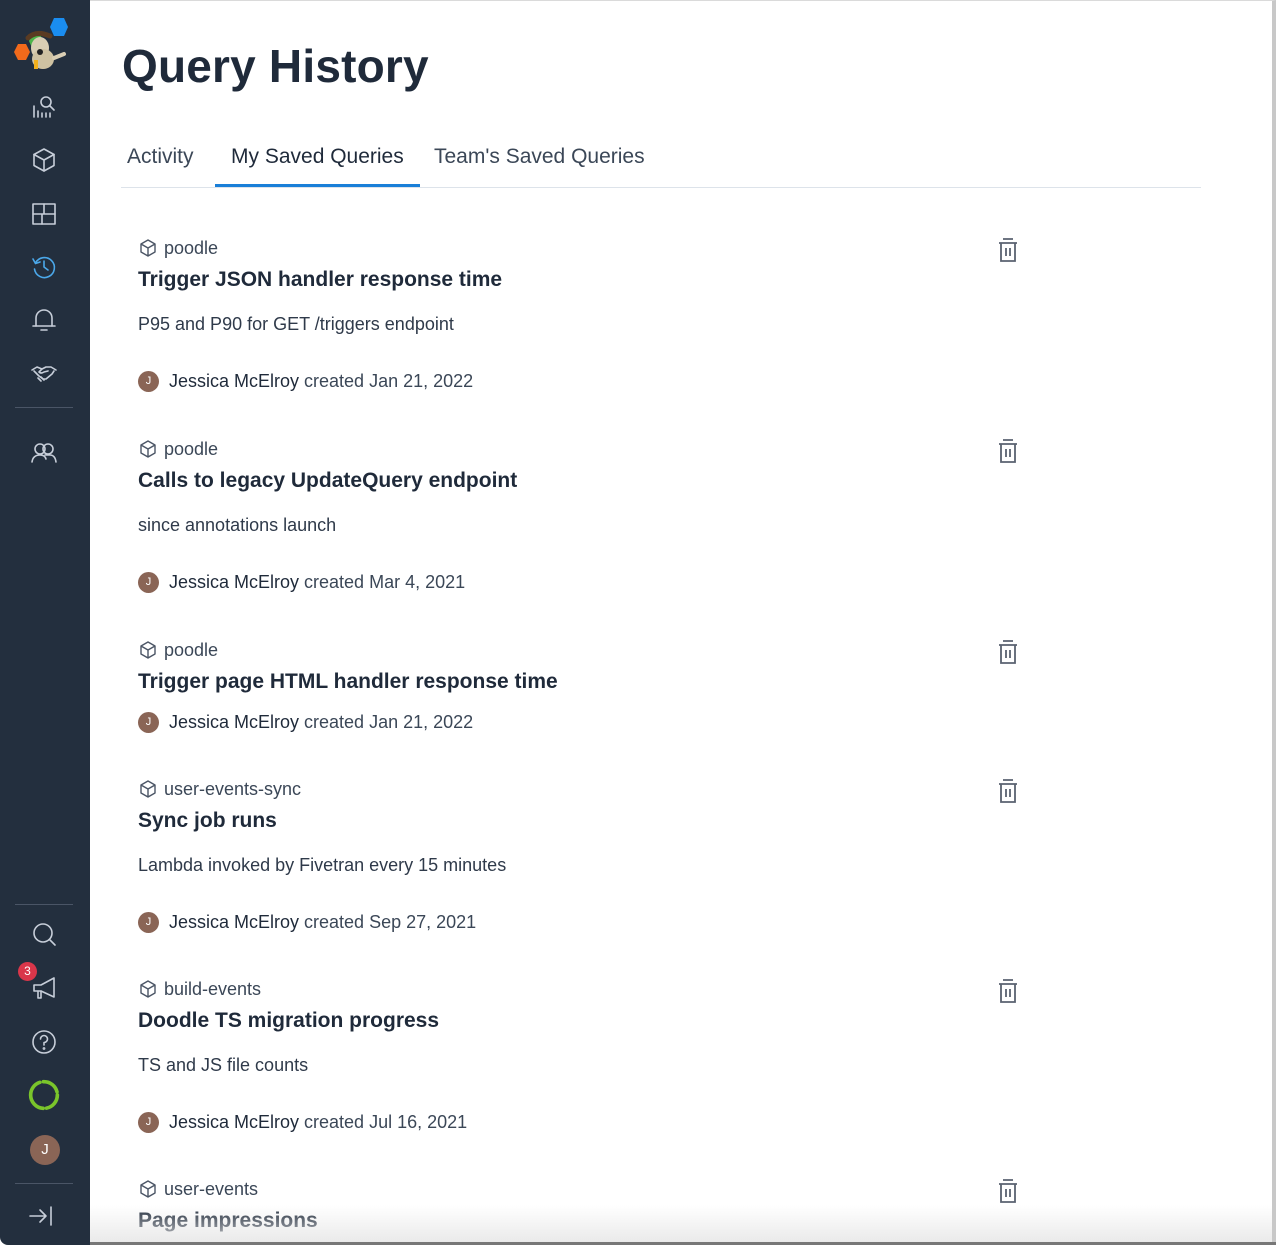 This screenshot has width=1276, height=1245. Describe the element at coordinates (207, 821) in the screenshot. I see `query-title-link: Sync job runs` at that location.